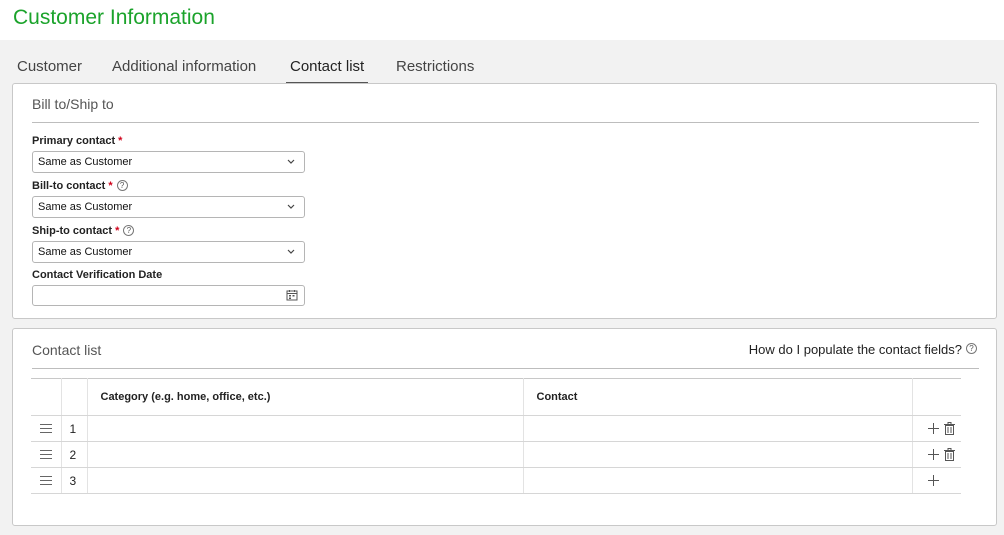  Describe the element at coordinates (74, 428) in the screenshot. I see `row-number: 1` at that location.